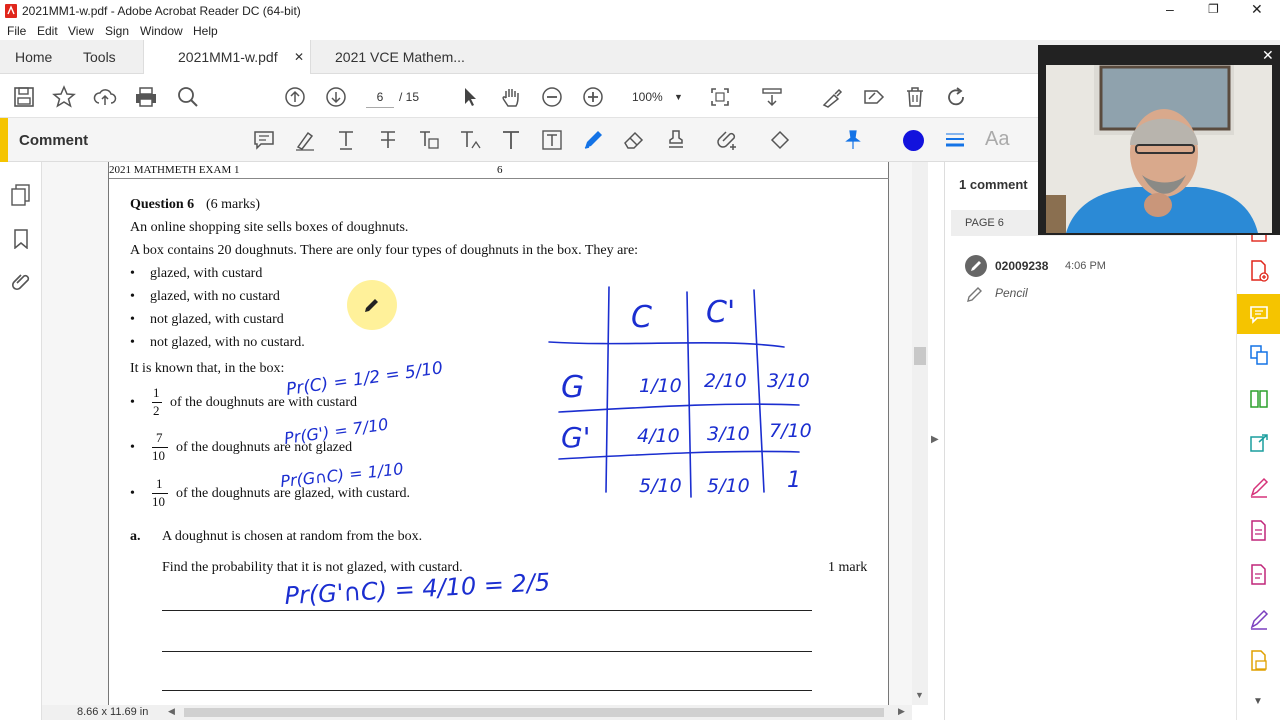  I want to click on eraser-icon, so click(634, 140).